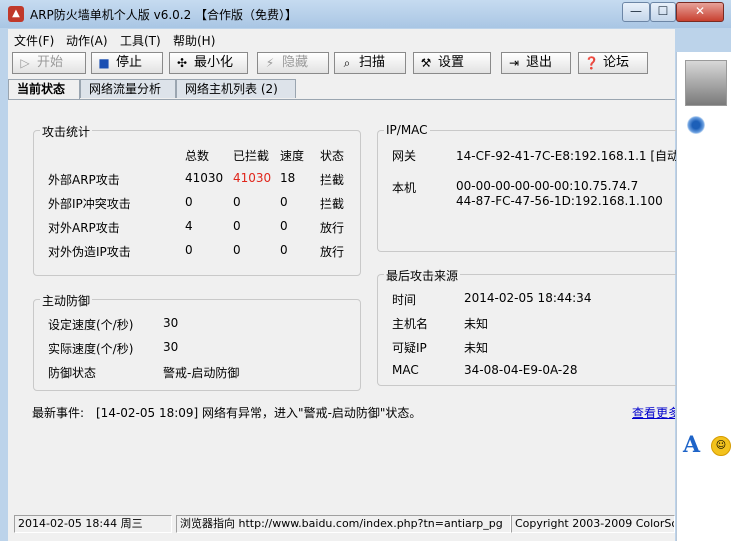 The image size is (731, 541). Describe the element at coordinates (72, 373) in the screenshot. I see `defense-state-label: 防御状态` at that location.